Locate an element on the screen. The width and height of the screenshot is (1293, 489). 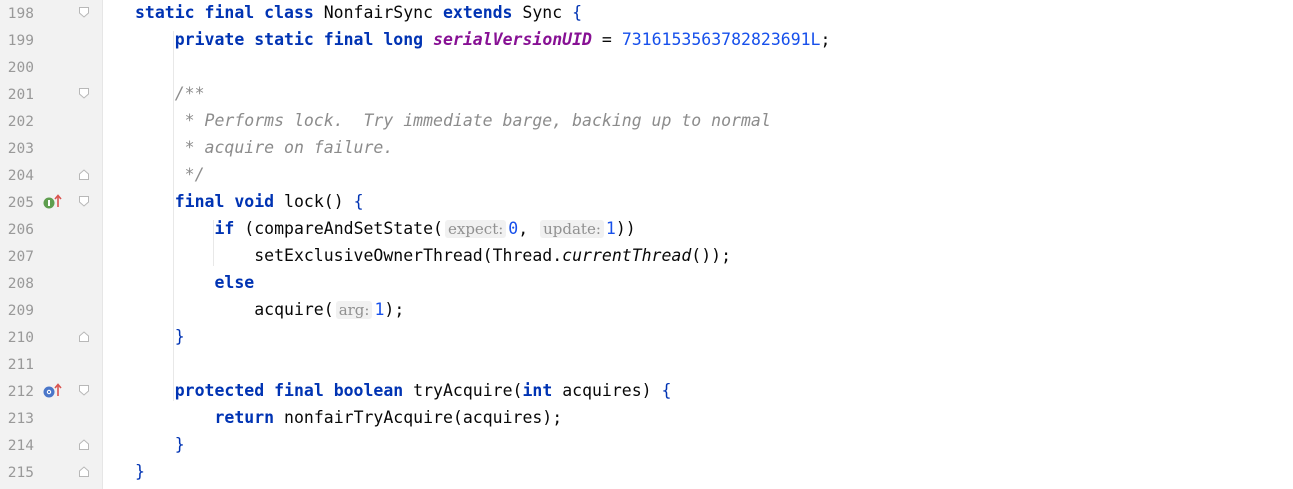
code-text: final void lock() { is located at coordinates (249, 202).